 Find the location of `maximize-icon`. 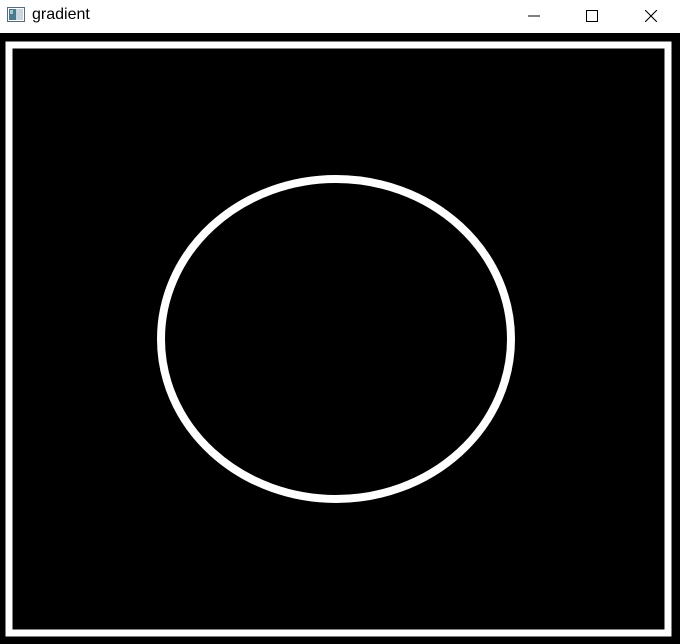

maximize-icon is located at coordinates (592, 15).